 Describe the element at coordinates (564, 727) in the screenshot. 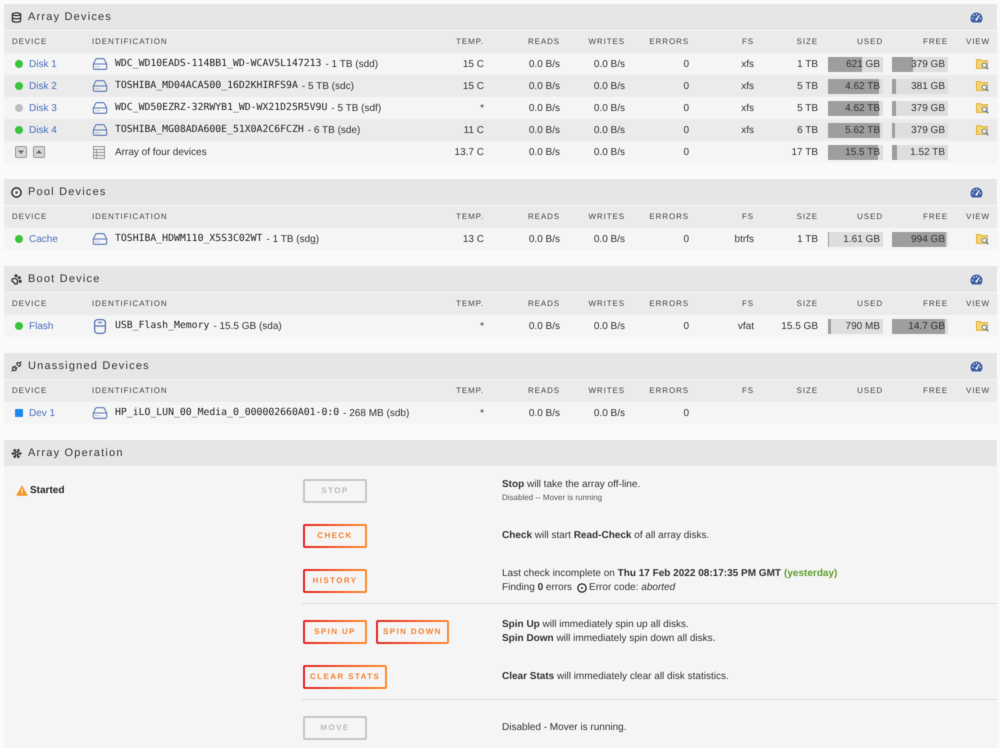

I see `description-text: Disabled - Mover is running.` at that location.